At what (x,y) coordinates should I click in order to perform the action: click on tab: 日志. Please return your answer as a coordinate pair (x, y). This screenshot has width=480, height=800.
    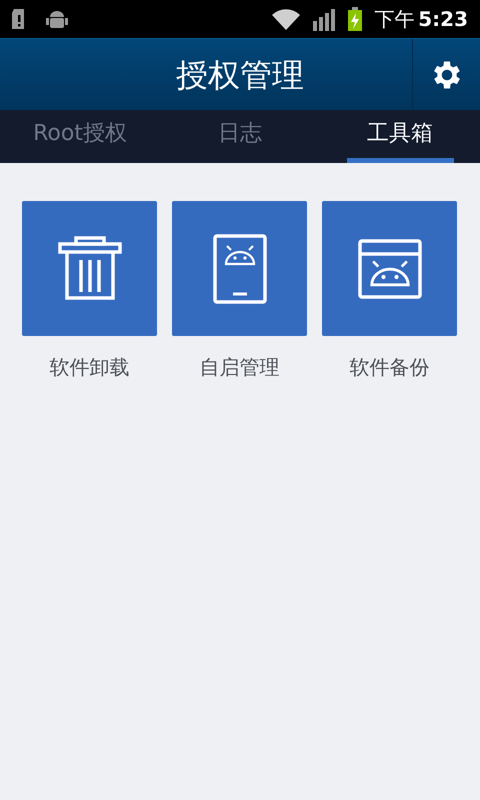
    Looking at the image, I should click on (240, 136).